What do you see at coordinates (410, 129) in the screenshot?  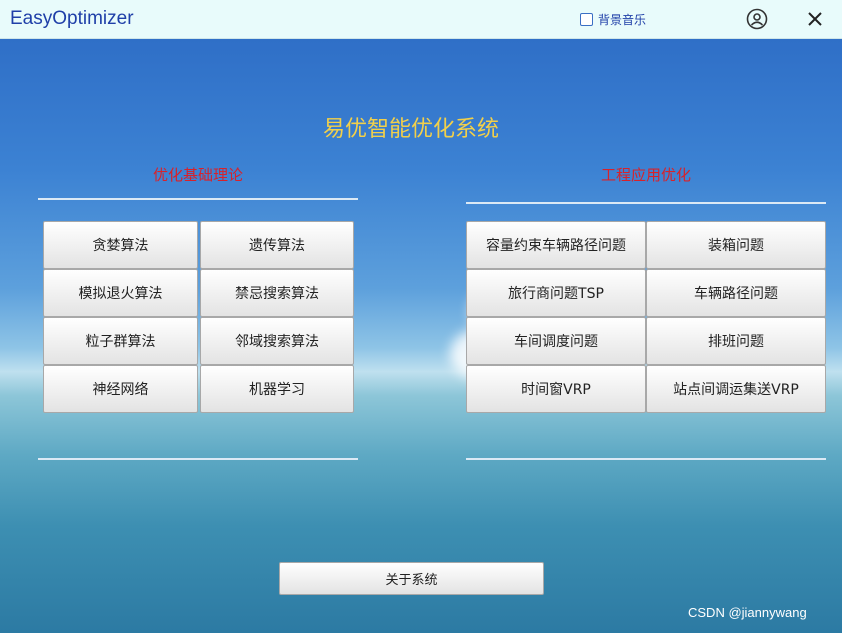 I see `system-title: 易优智能优化系统` at bounding box center [410, 129].